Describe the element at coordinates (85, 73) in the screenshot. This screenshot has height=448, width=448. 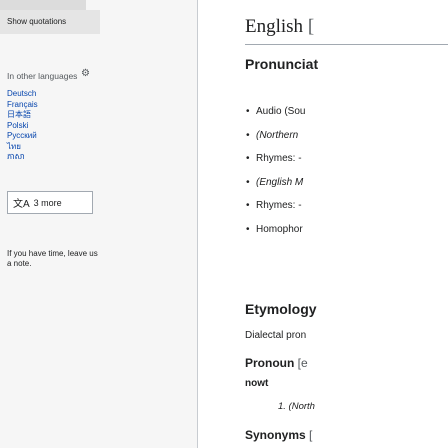
I see `gear-icon: ⚙` at that location.